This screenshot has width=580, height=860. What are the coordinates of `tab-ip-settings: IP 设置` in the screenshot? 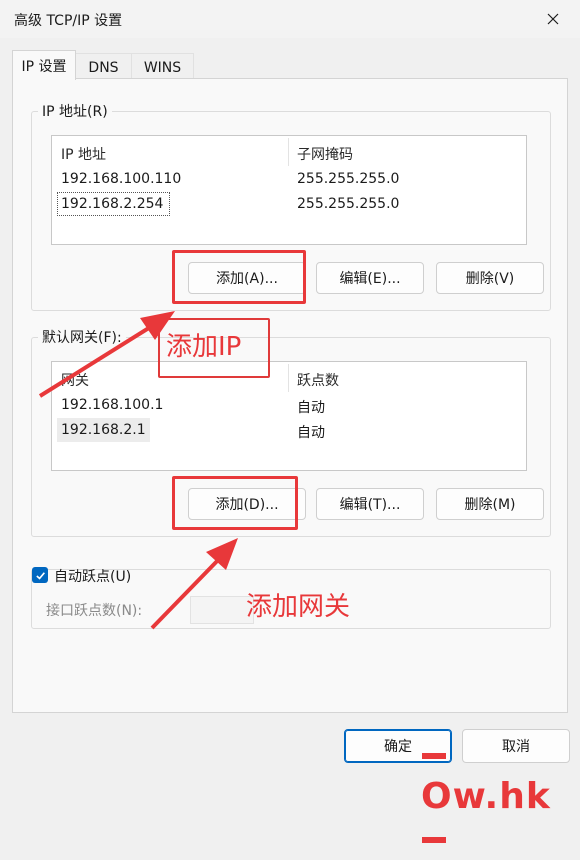 It's located at (44, 65).